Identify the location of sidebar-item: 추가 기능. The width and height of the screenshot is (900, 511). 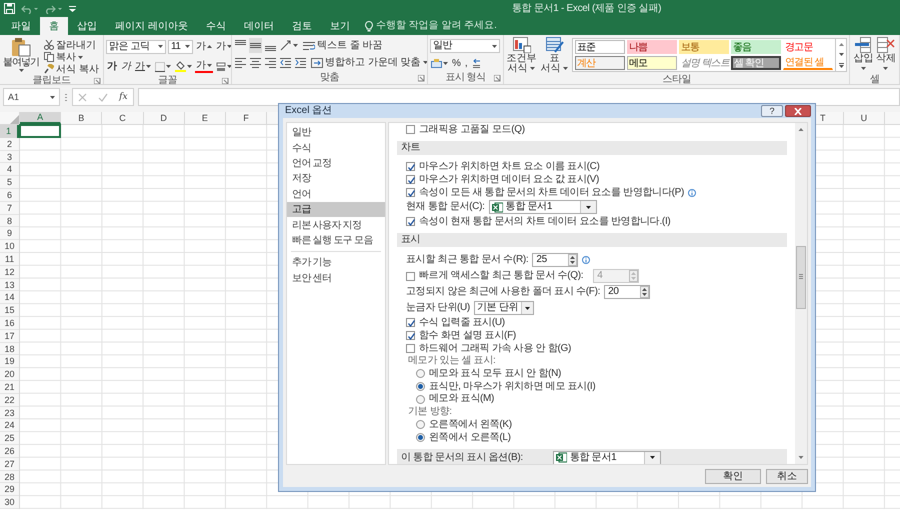
(336, 263).